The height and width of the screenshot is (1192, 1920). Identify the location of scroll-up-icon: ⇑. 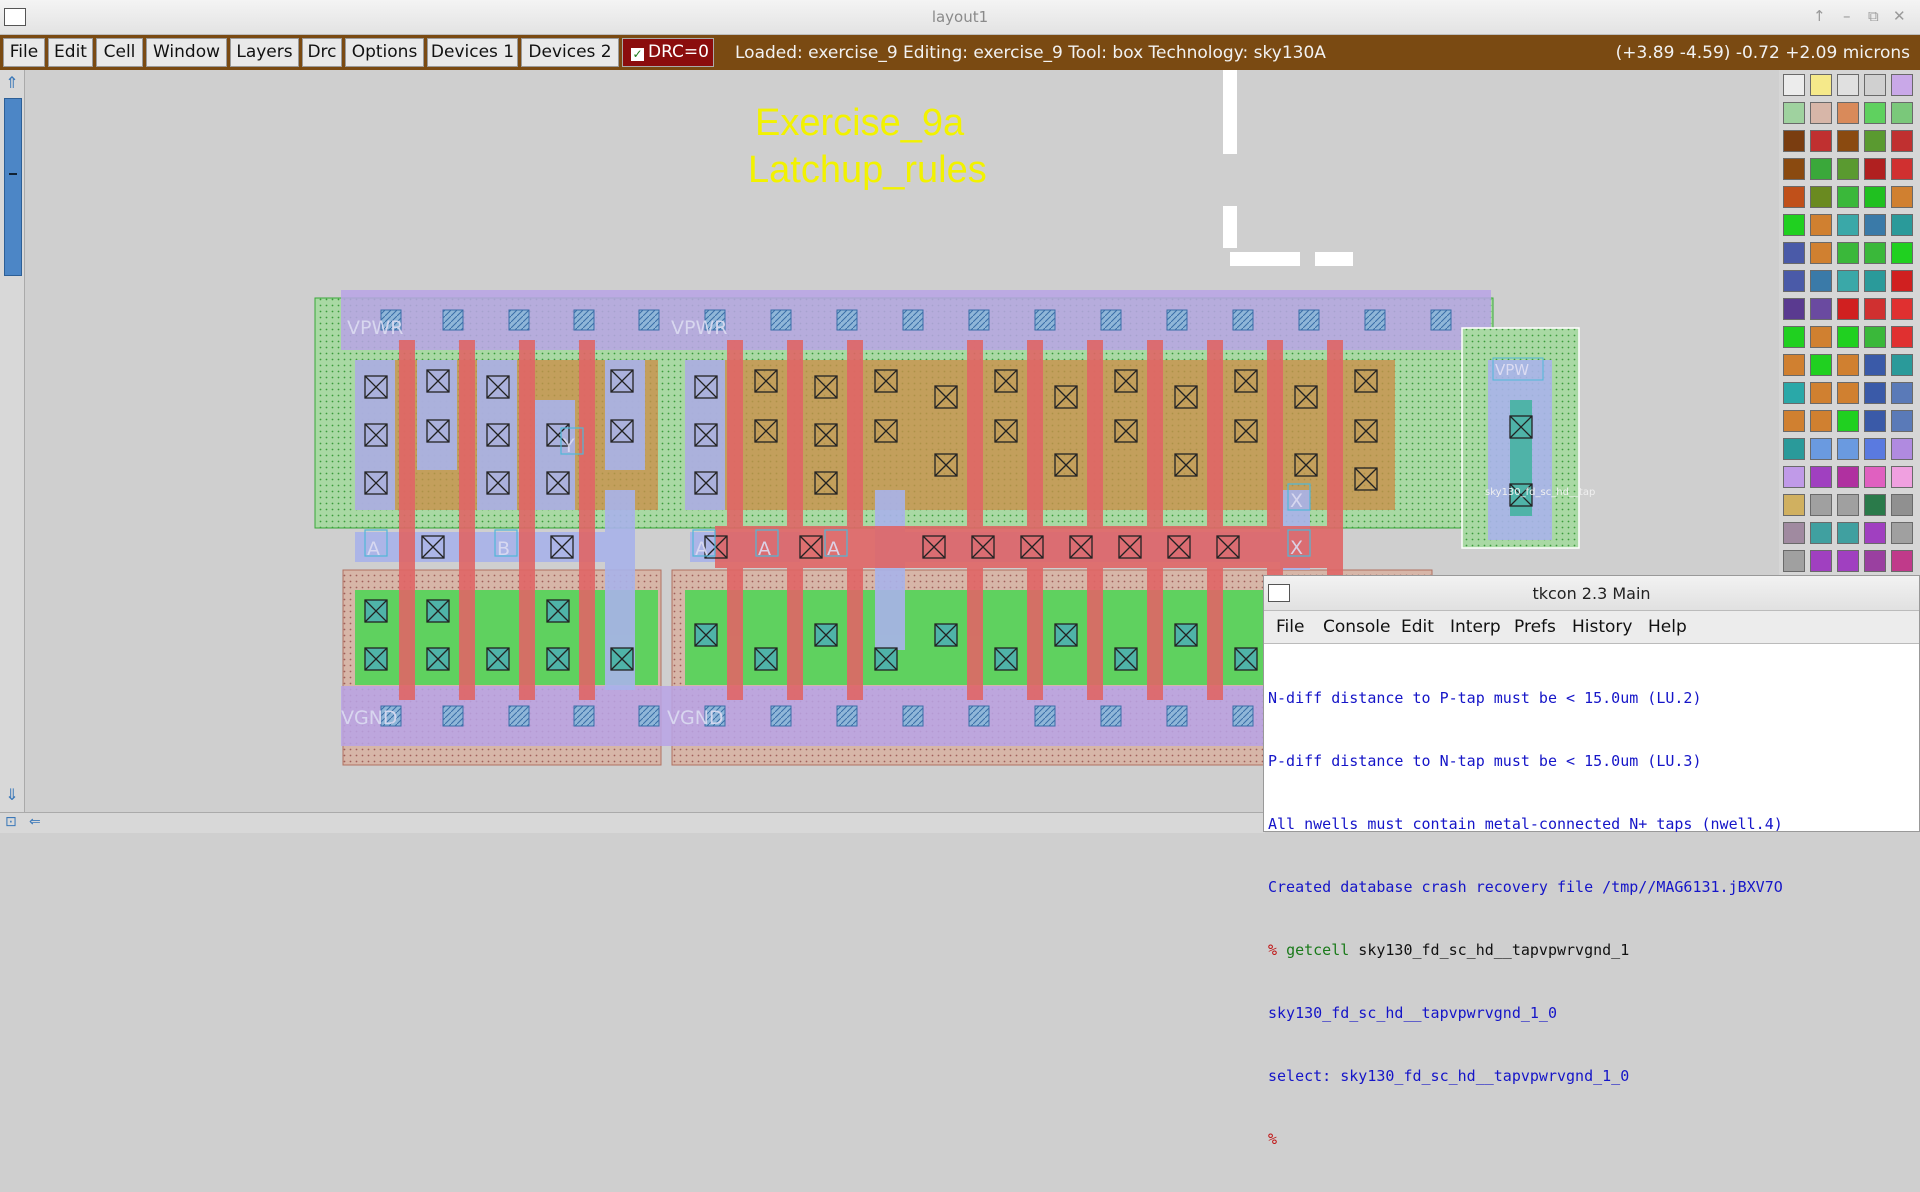
(12, 83).